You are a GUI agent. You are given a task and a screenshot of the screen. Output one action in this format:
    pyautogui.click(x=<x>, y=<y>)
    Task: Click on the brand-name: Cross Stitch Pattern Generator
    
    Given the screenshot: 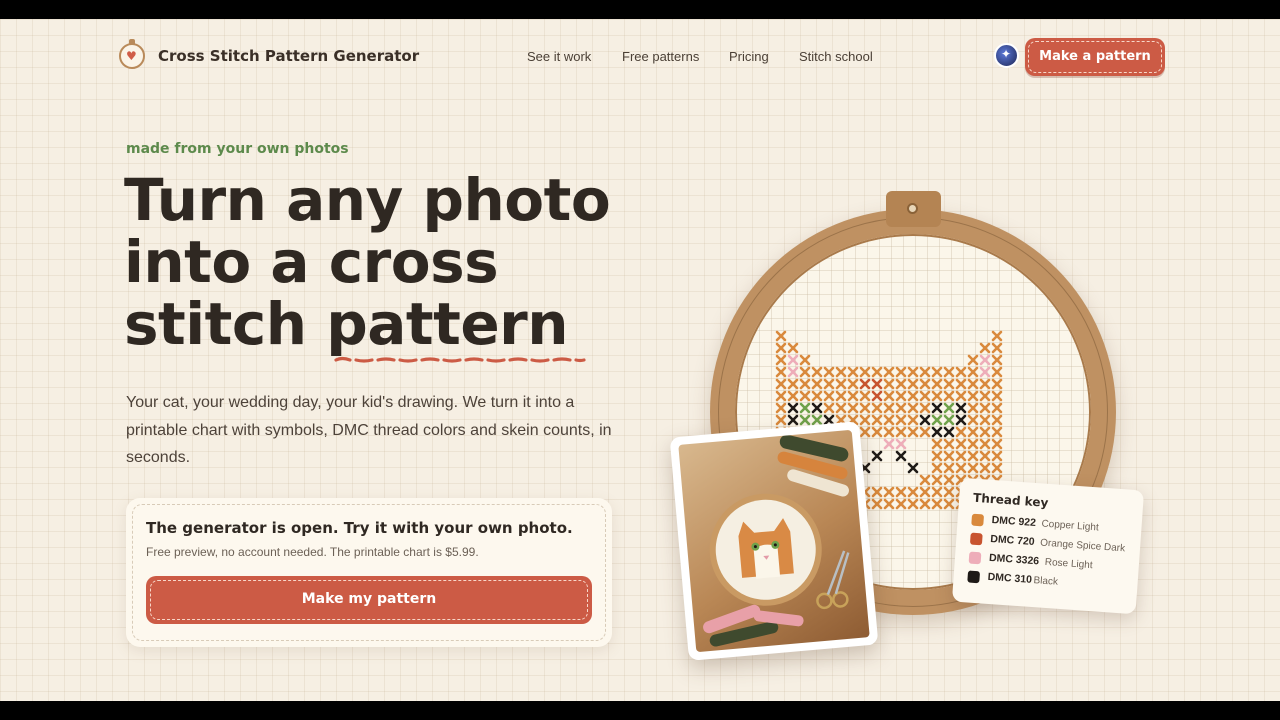 What is the action you would take?
    pyautogui.click(x=288, y=56)
    